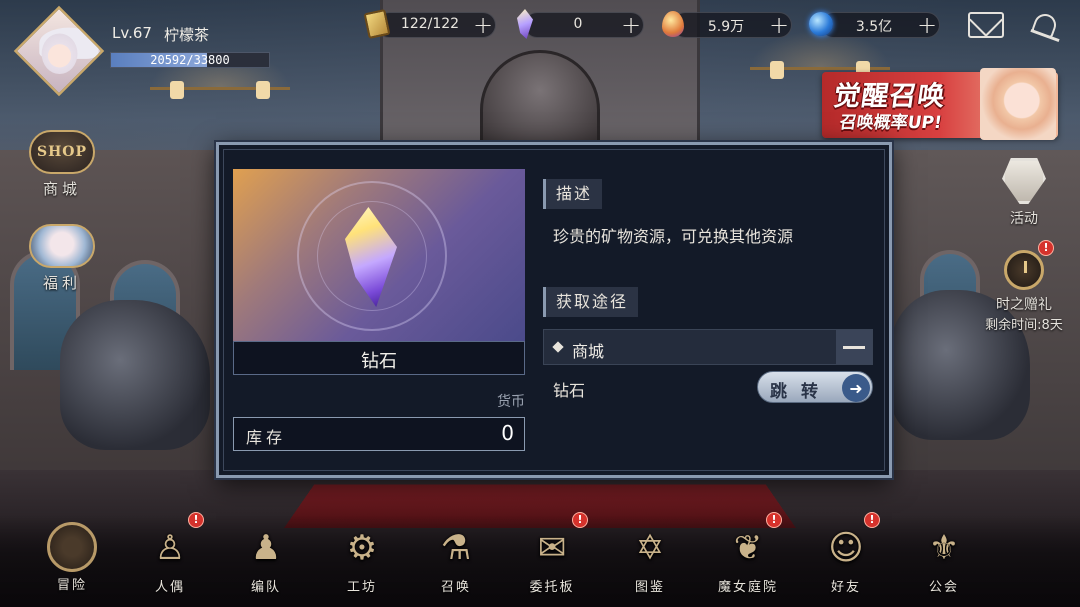 The width and height of the screenshot is (1080, 607). I want to click on nav-guild: ⚜ 公会, so click(944, 558).